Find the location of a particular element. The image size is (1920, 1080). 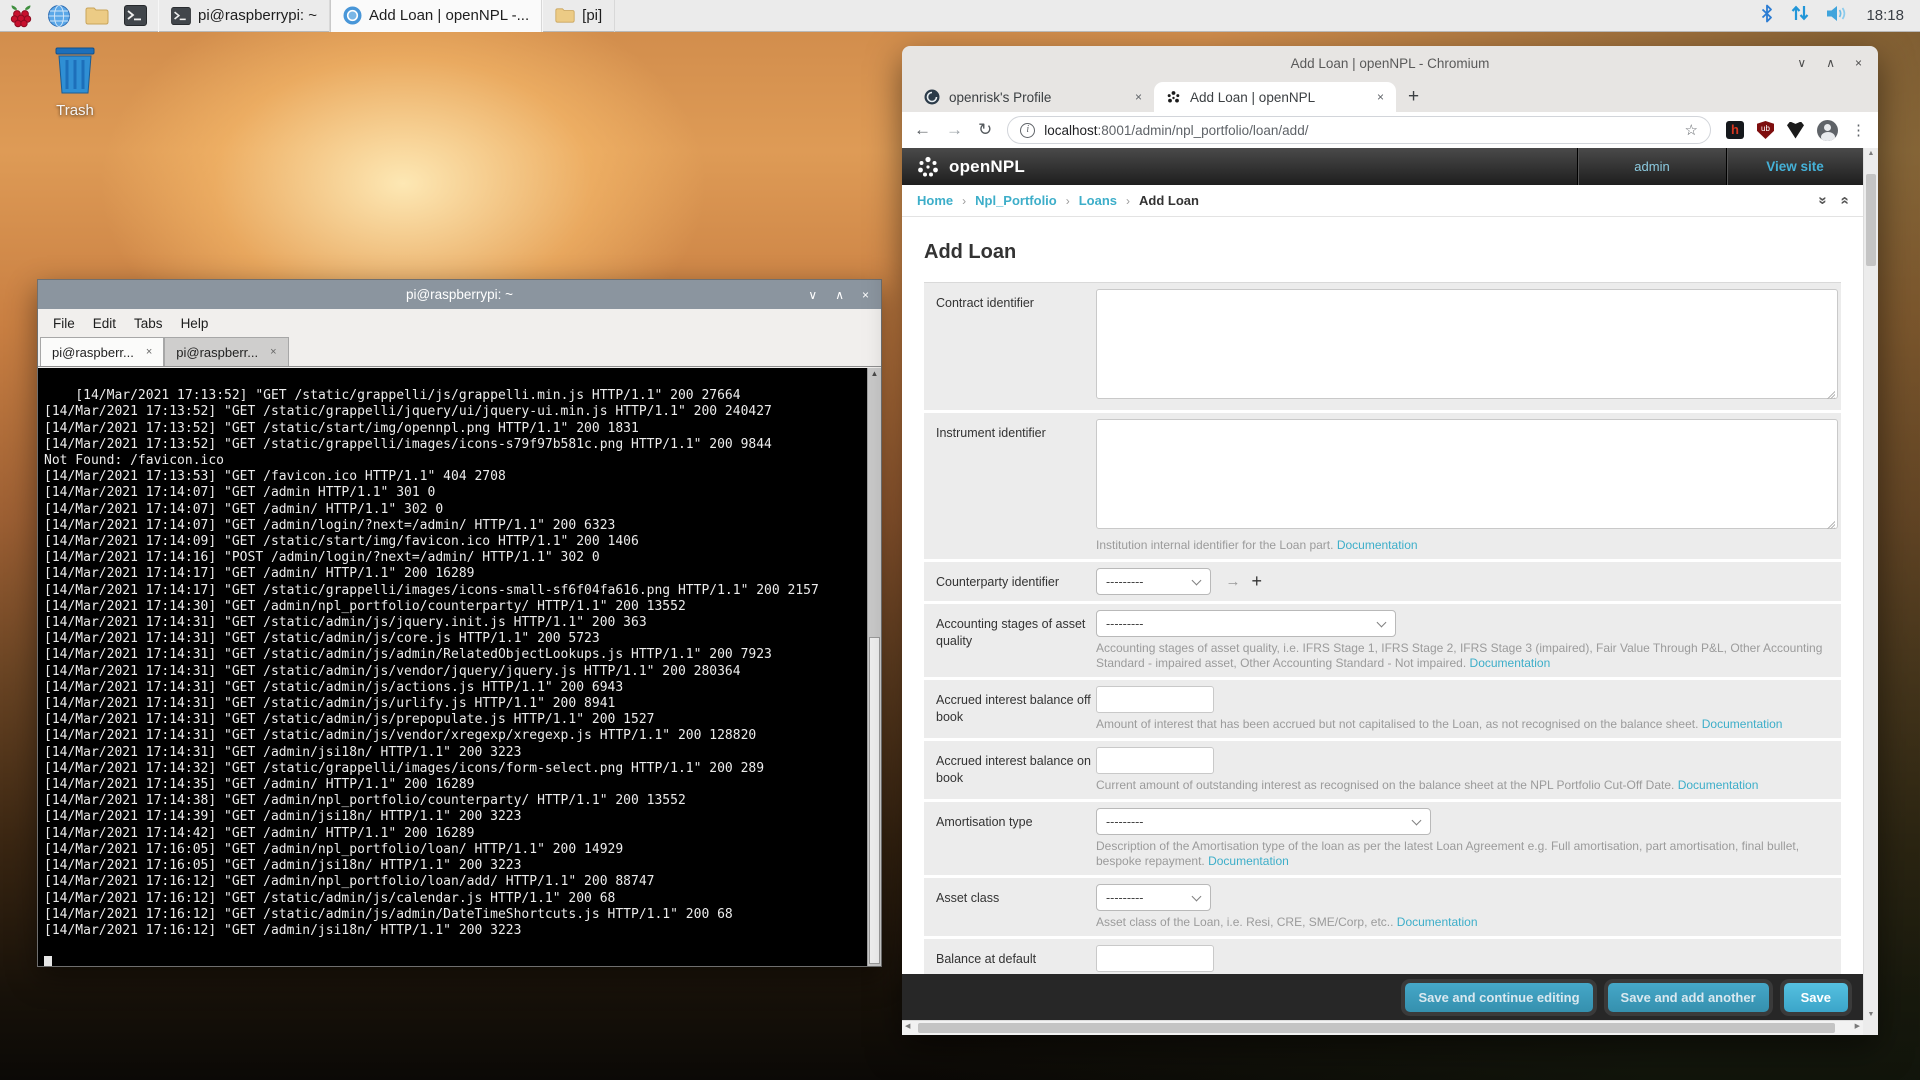

browser-minimize-icon: ∨ is located at coordinates (1801, 63).